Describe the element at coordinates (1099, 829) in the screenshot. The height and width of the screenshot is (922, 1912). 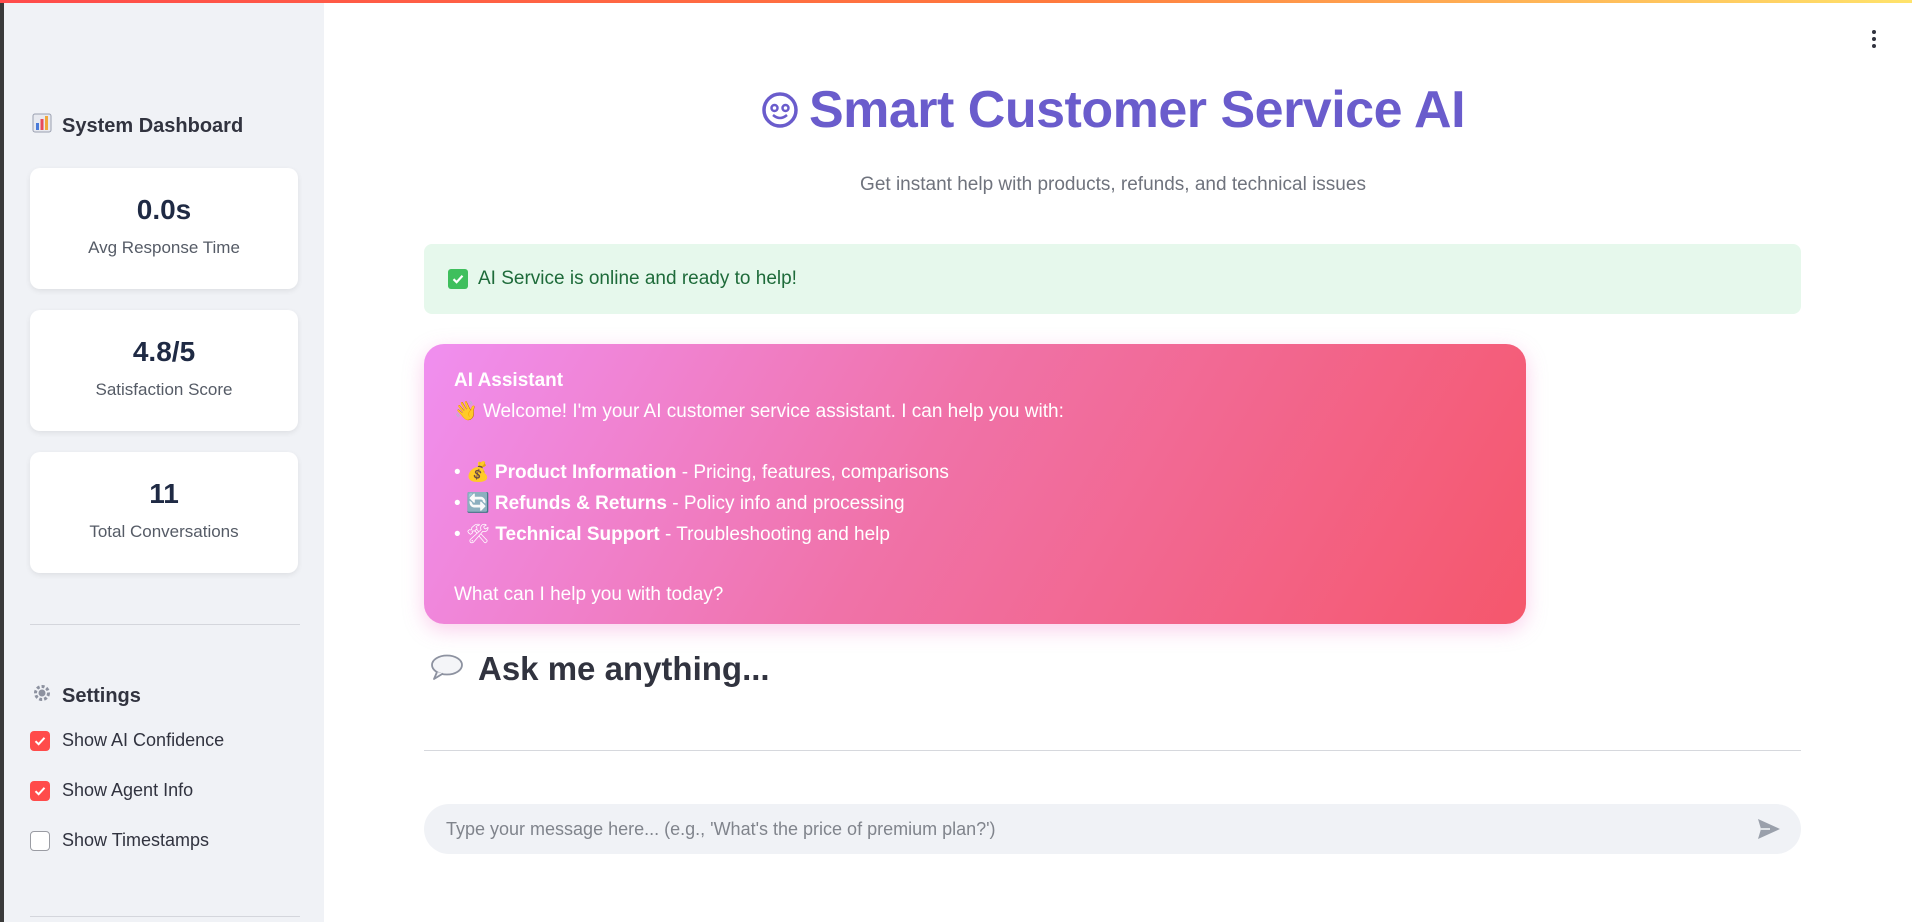
I see `chat-message-input` at that location.